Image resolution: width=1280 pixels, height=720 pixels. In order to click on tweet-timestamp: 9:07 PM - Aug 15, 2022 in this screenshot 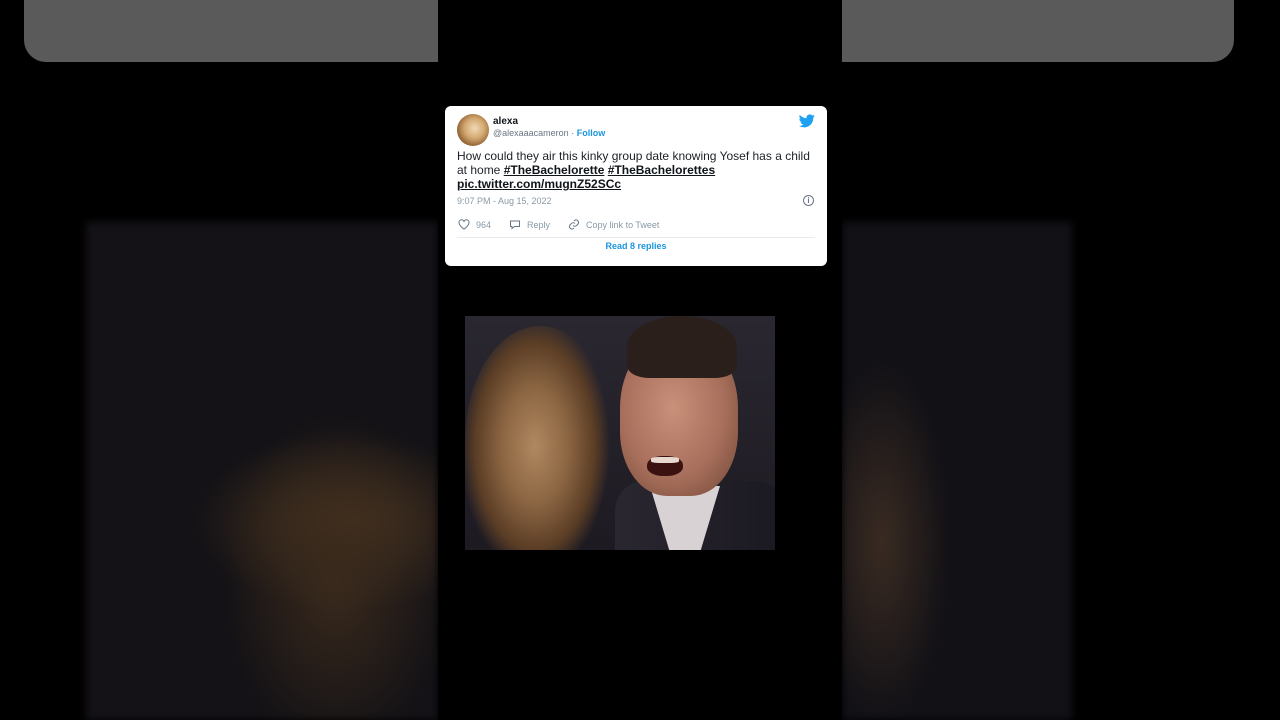, I will do `click(504, 201)`.